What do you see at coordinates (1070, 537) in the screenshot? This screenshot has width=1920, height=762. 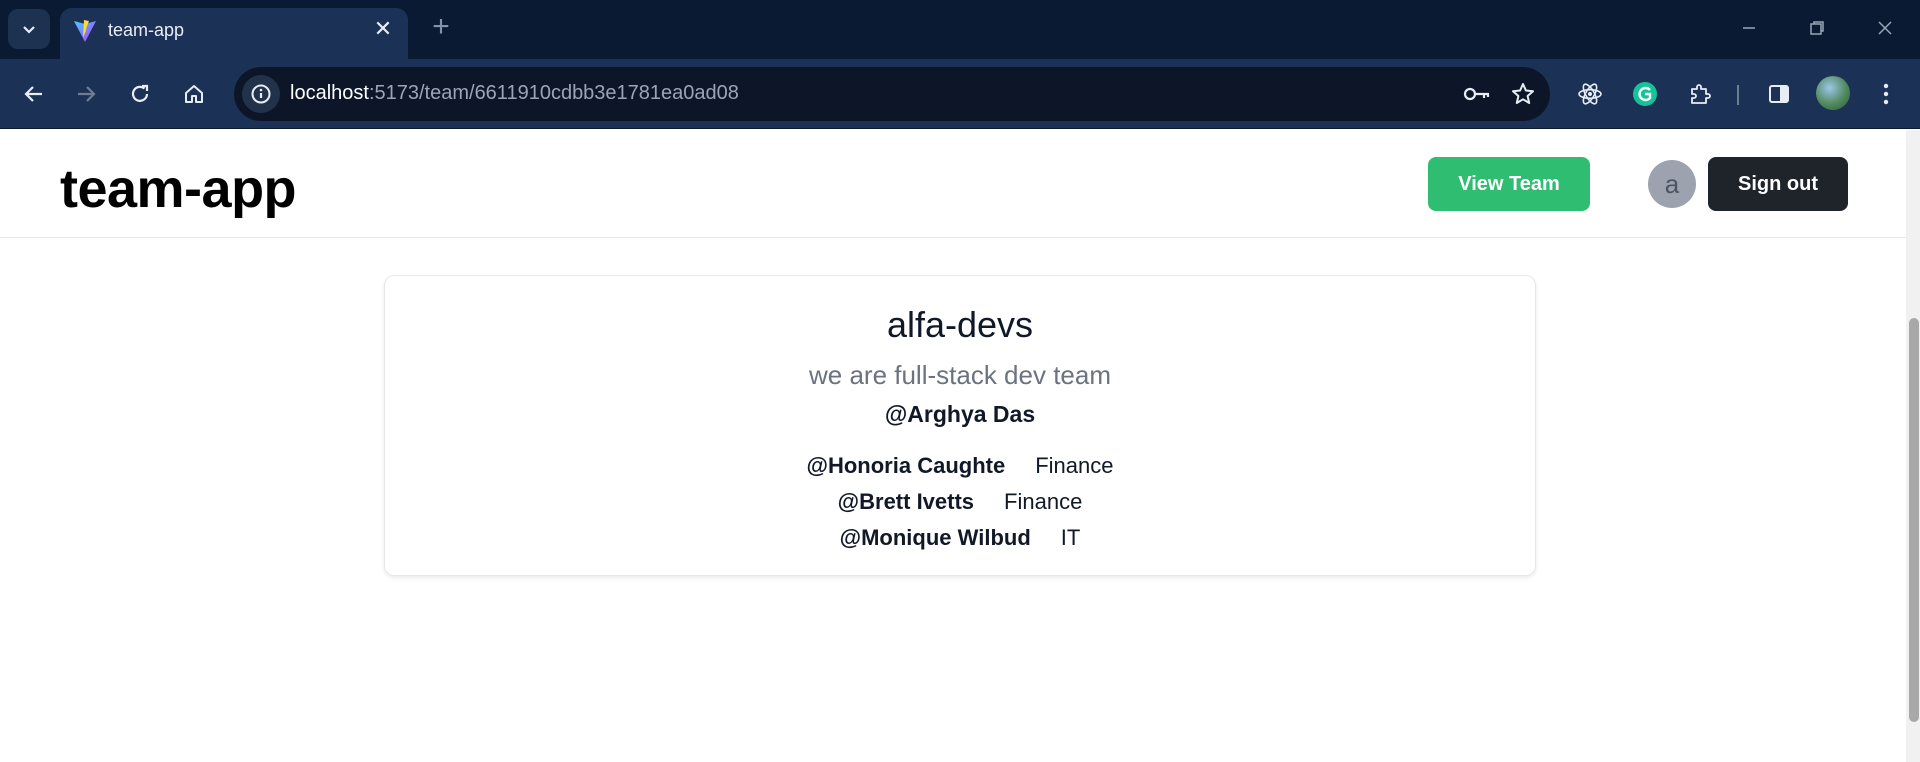 I see `member-department: IT` at bounding box center [1070, 537].